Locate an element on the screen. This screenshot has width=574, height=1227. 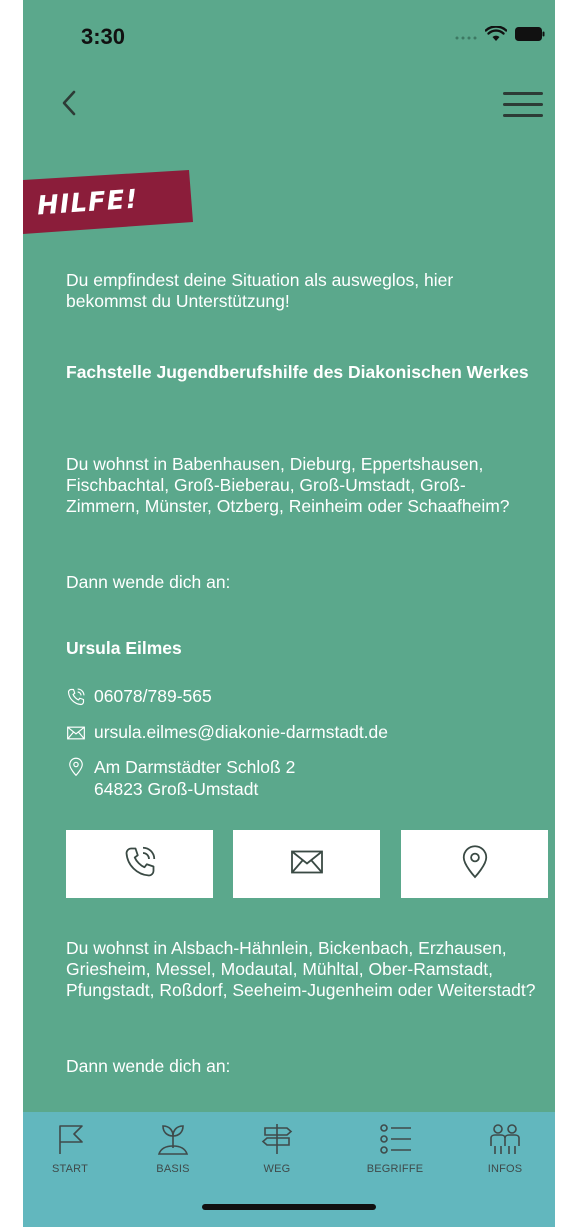
contact-prompt-1: Dann wende dich an: is located at coordinates (148, 582).